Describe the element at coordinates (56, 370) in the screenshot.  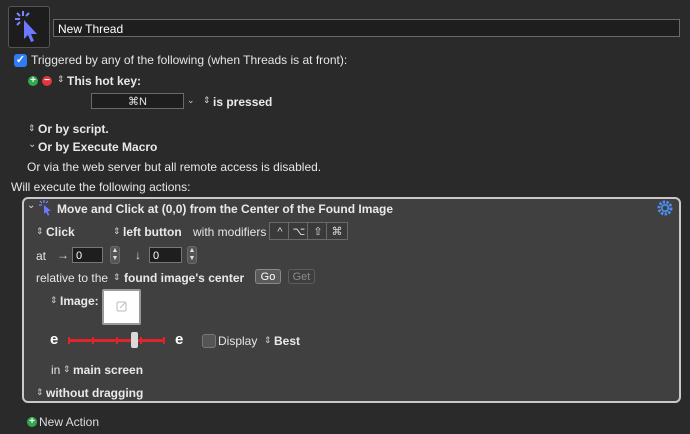
I see `in-label: in` at that location.